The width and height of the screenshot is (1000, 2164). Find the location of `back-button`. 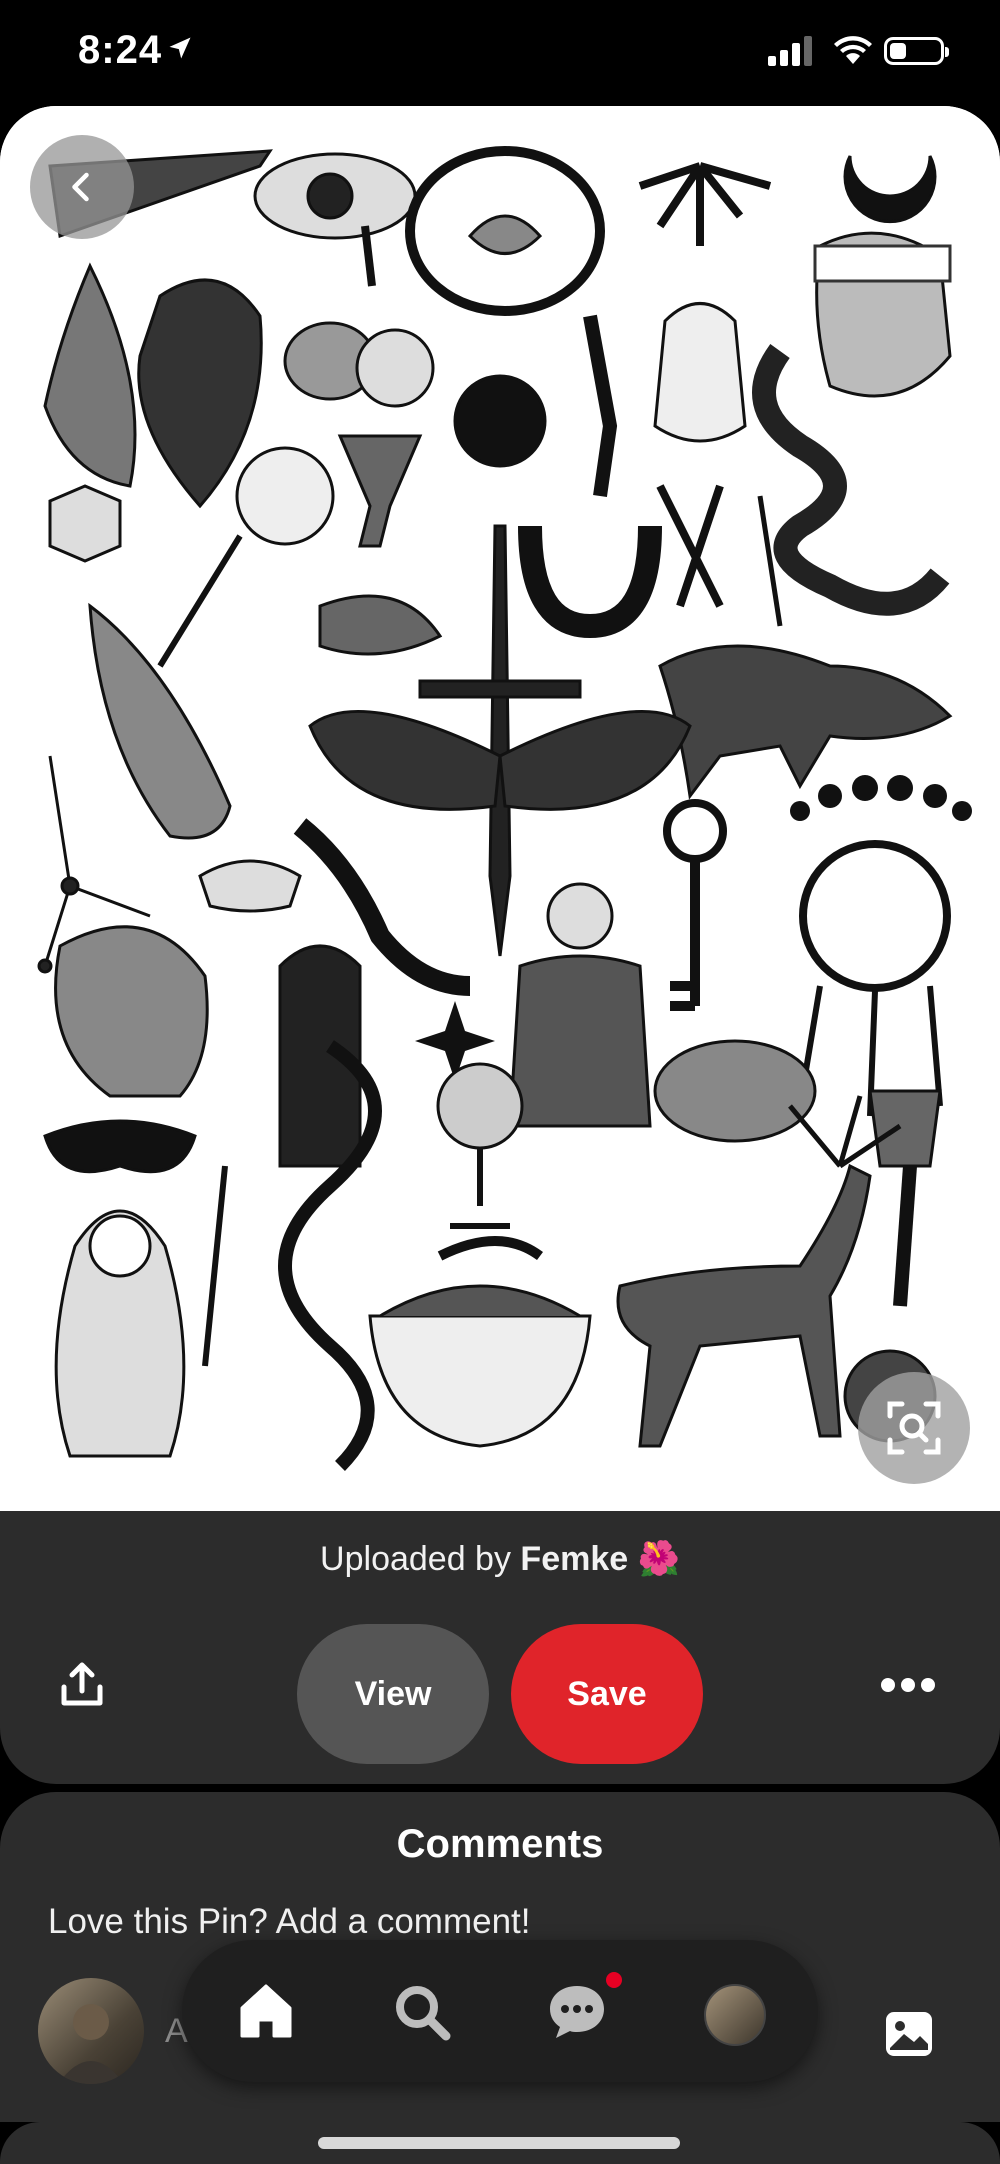

back-button is located at coordinates (82, 187).